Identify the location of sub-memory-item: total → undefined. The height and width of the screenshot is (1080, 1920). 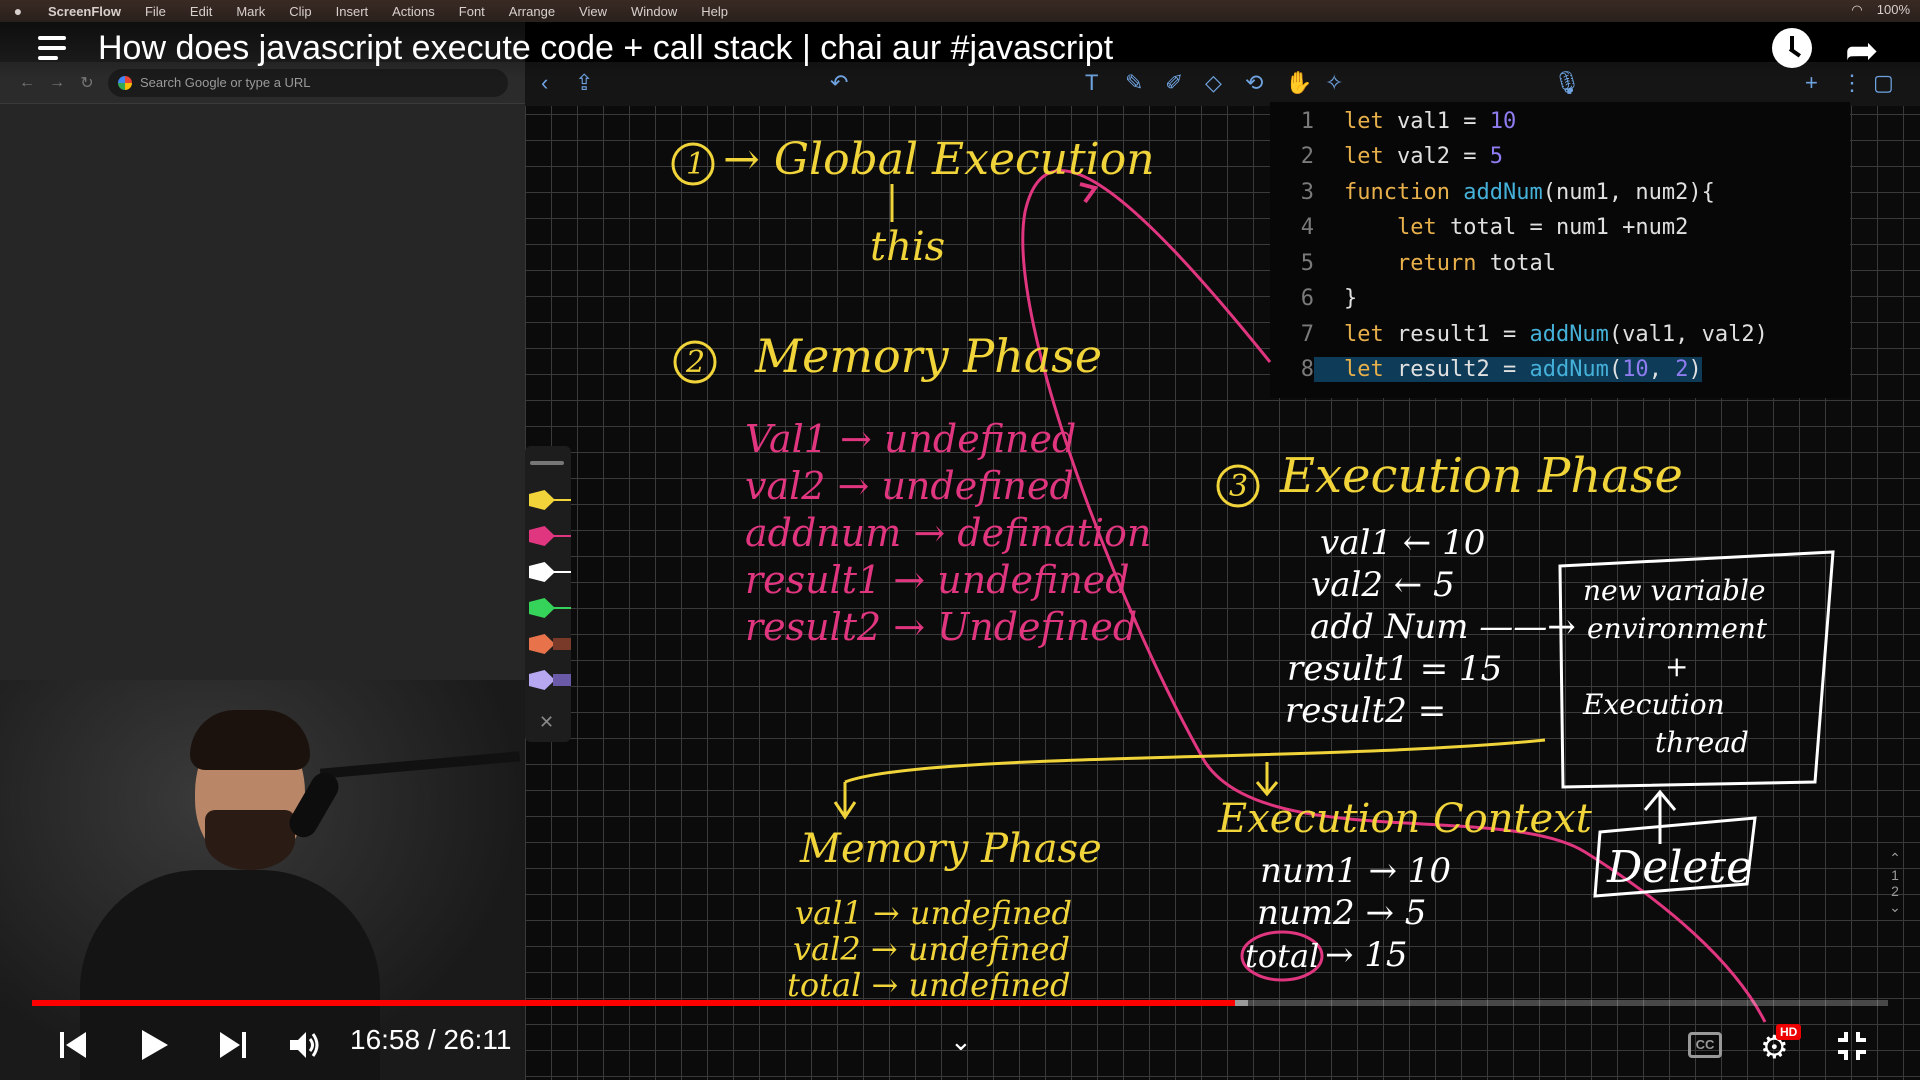
(928, 985).